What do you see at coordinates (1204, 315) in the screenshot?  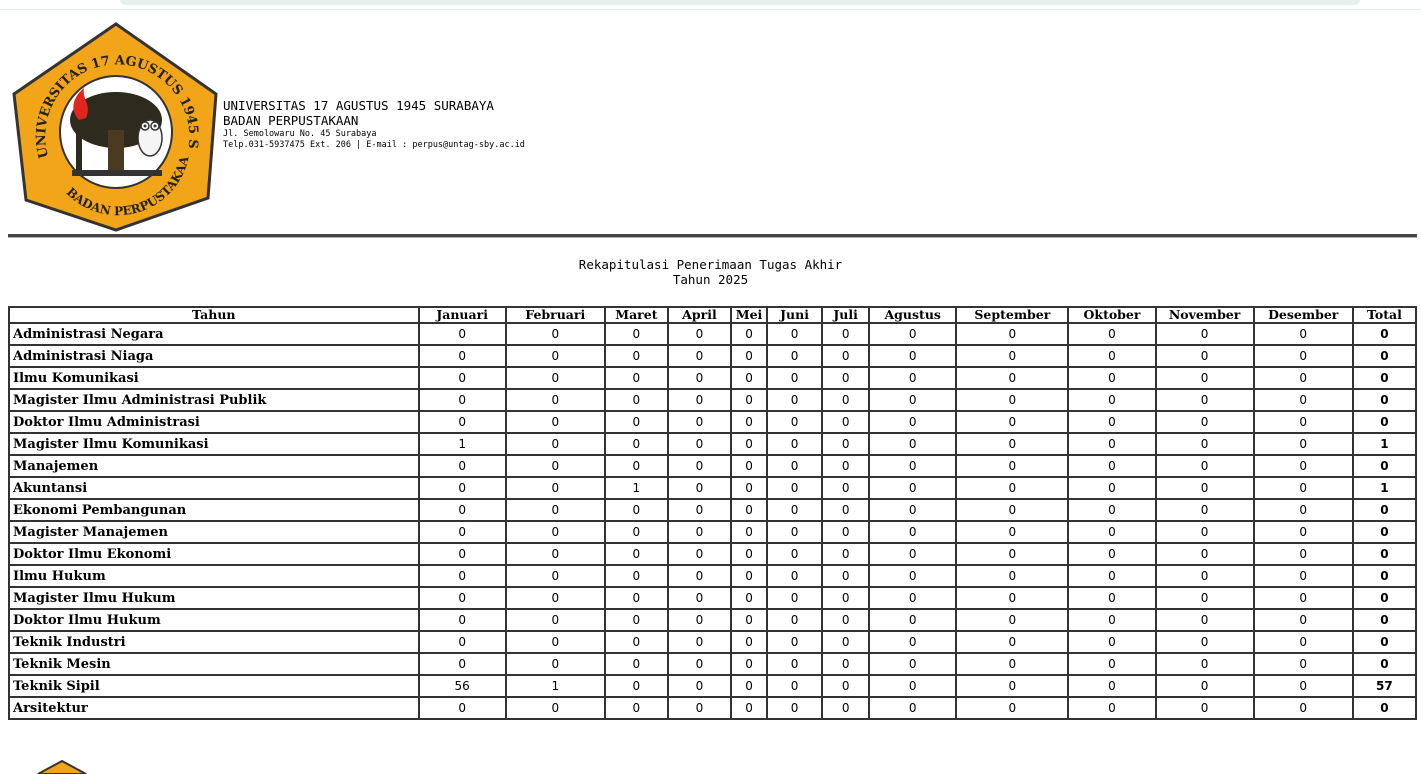 I see `column-header-november: November` at bounding box center [1204, 315].